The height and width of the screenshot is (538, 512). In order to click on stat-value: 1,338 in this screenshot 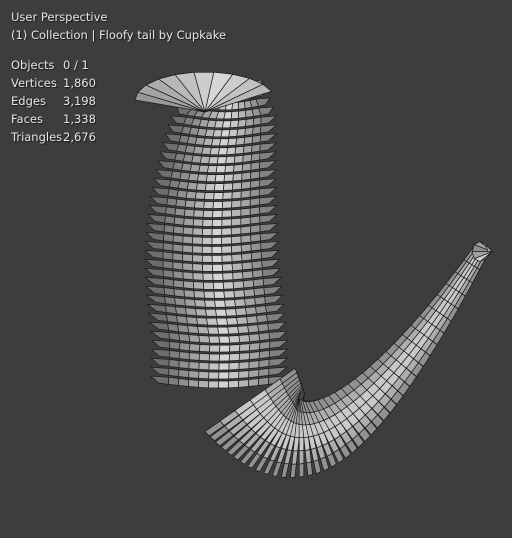, I will do `click(79, 119)`.